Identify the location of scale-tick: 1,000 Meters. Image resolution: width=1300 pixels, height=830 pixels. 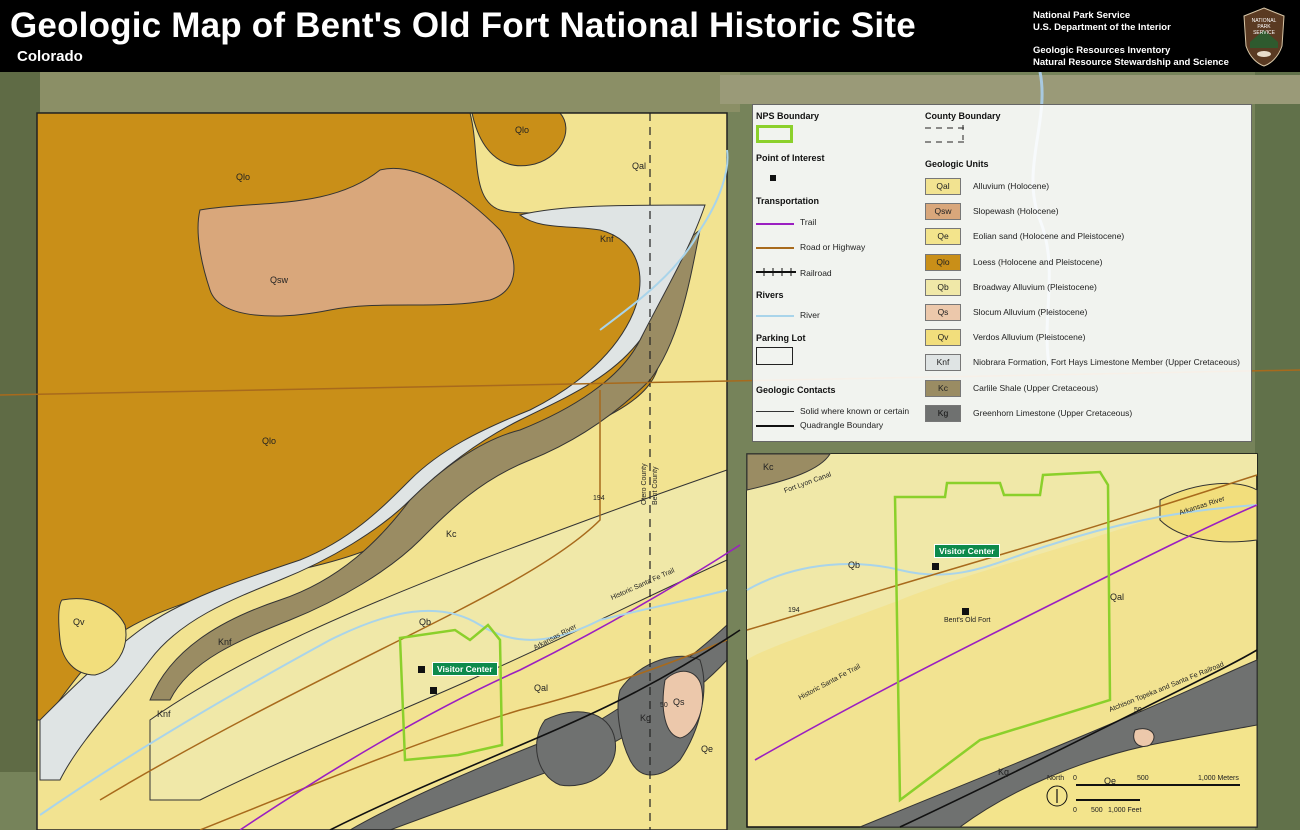
(1218, 778).